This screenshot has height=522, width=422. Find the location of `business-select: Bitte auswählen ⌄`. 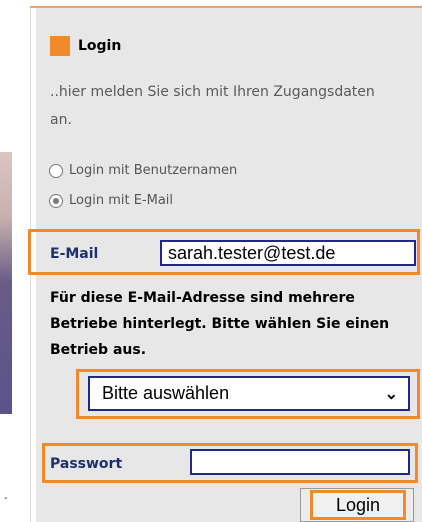

business-select: Bitte auswählen ⌄ is located at coordinates (249, 393).